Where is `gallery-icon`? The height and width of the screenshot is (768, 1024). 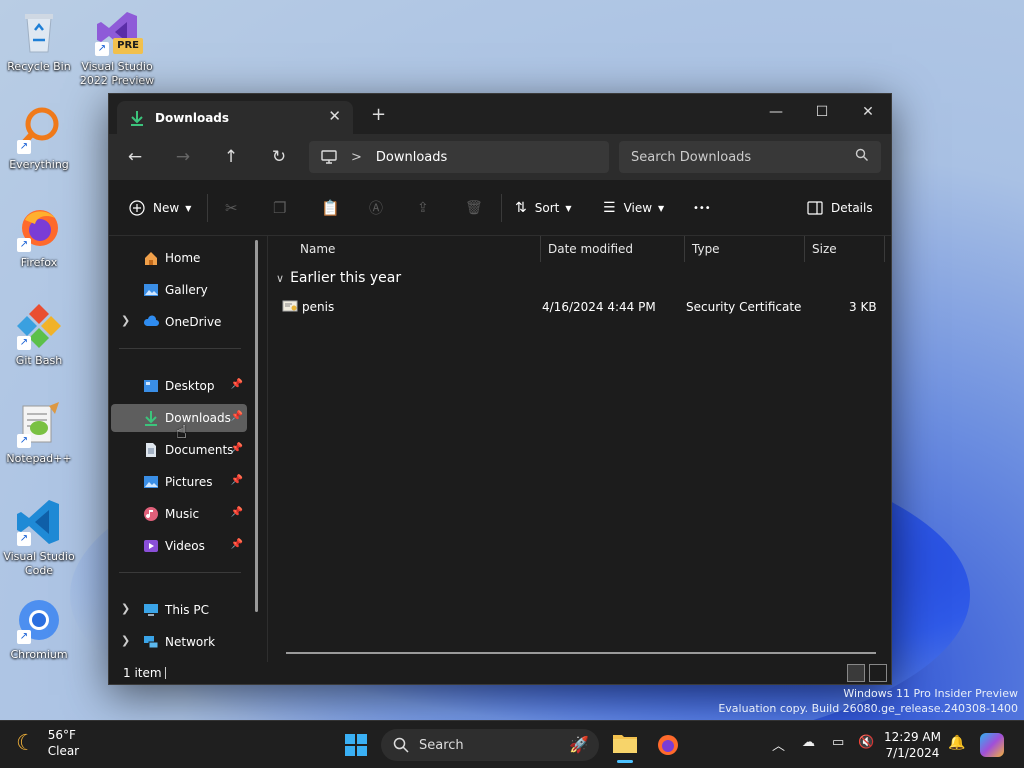 gallery-icon is located at coordinates (151, 290).